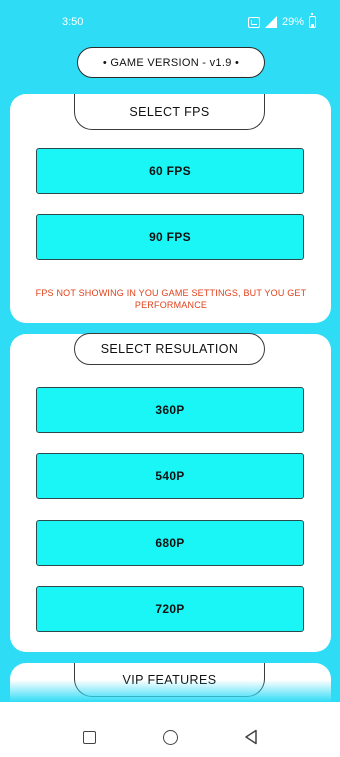 The height and width of the screenshot is (757, 340). Describe the element at coordinates (171, 62) in the screenshot. I see `game-version-badge: • GAME VERSION - v1.9 •` at that location.